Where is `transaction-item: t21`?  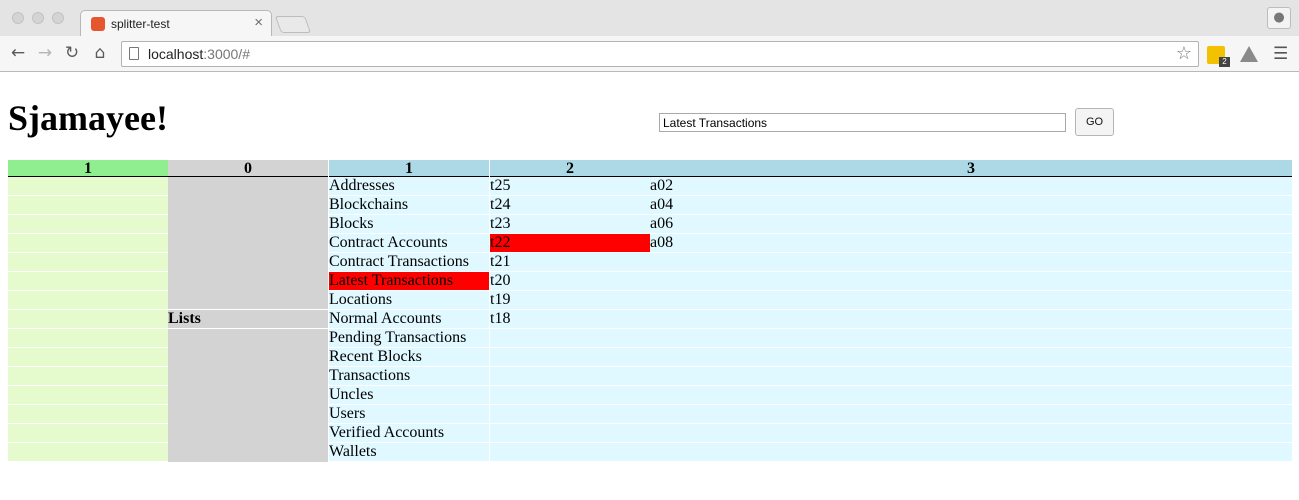
transaction-item: t21 is located at coordinates (570, 262).